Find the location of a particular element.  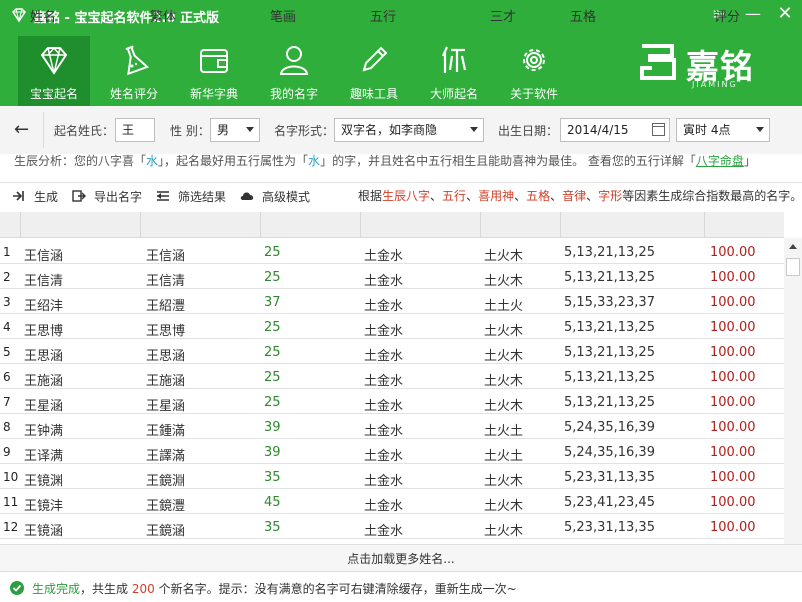

filter-results-button: 筛选结果 is located at coordinates (191, 196).